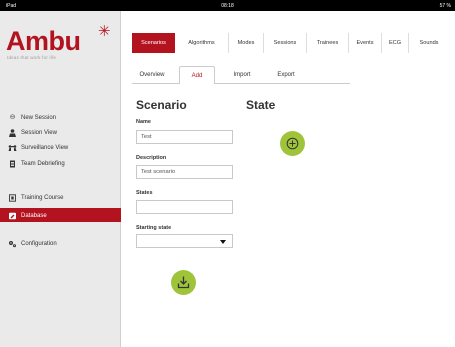 The image size is (455, 347). I want to click on clock: 08:18, so click(227, 6).